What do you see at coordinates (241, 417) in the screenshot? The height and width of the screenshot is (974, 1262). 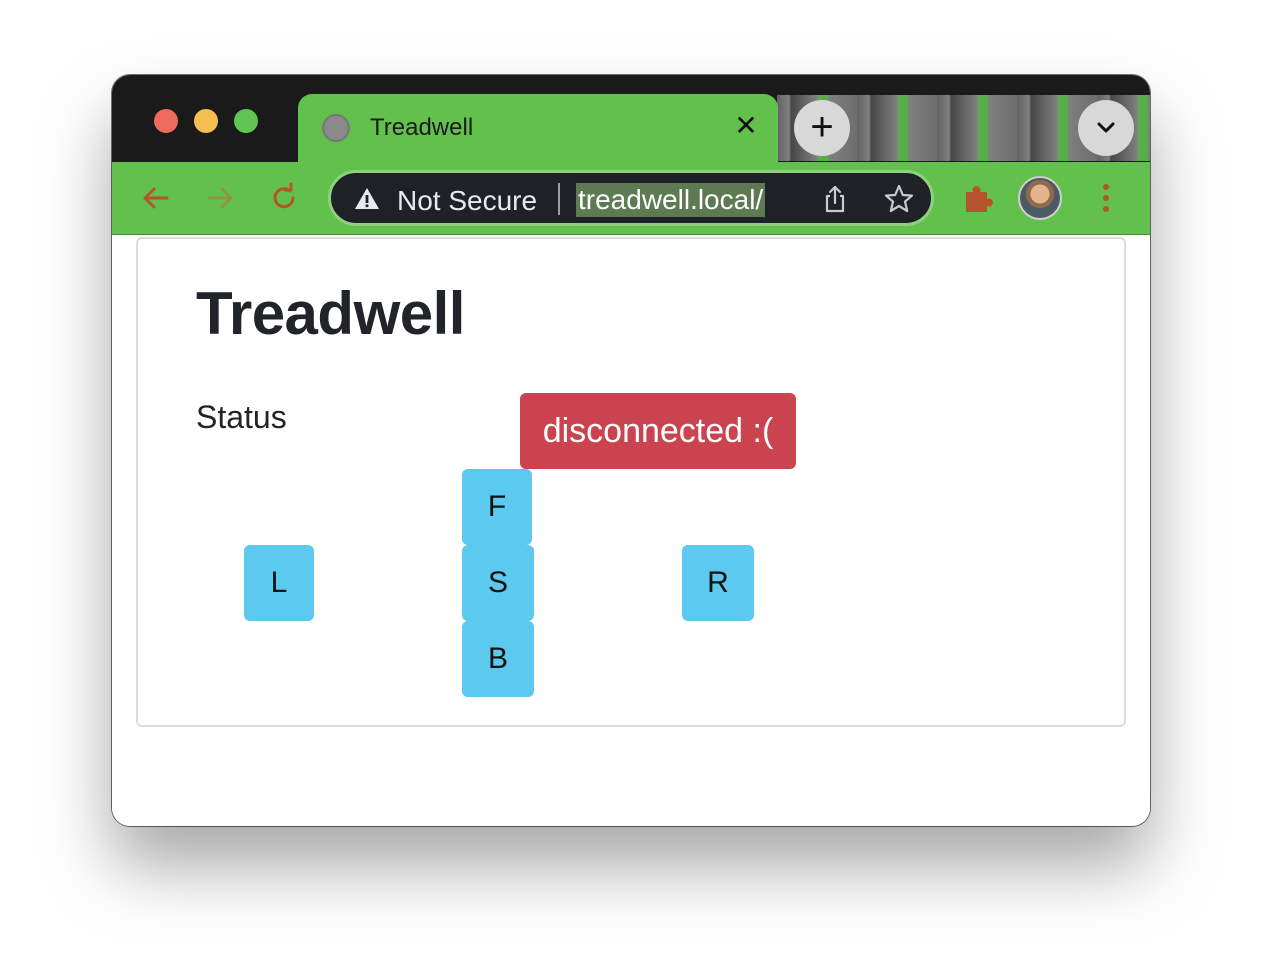 I see `status-label: Status` at bounding box center [241, 417].